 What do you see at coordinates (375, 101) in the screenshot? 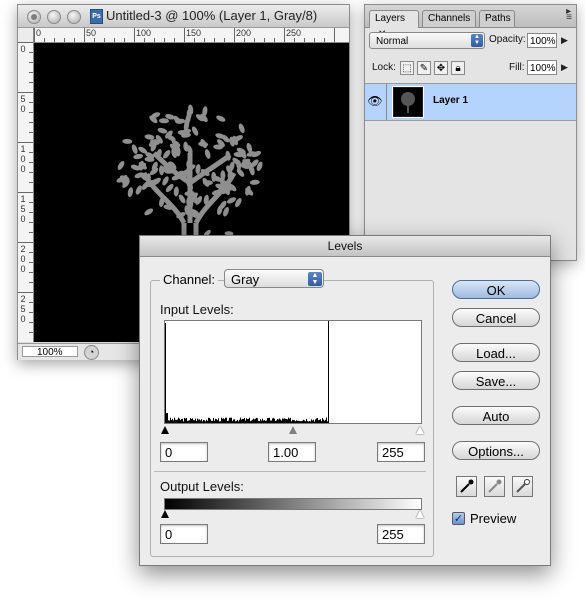
I see `eye-icon: 👁︎` at bounding box center [375, 101].